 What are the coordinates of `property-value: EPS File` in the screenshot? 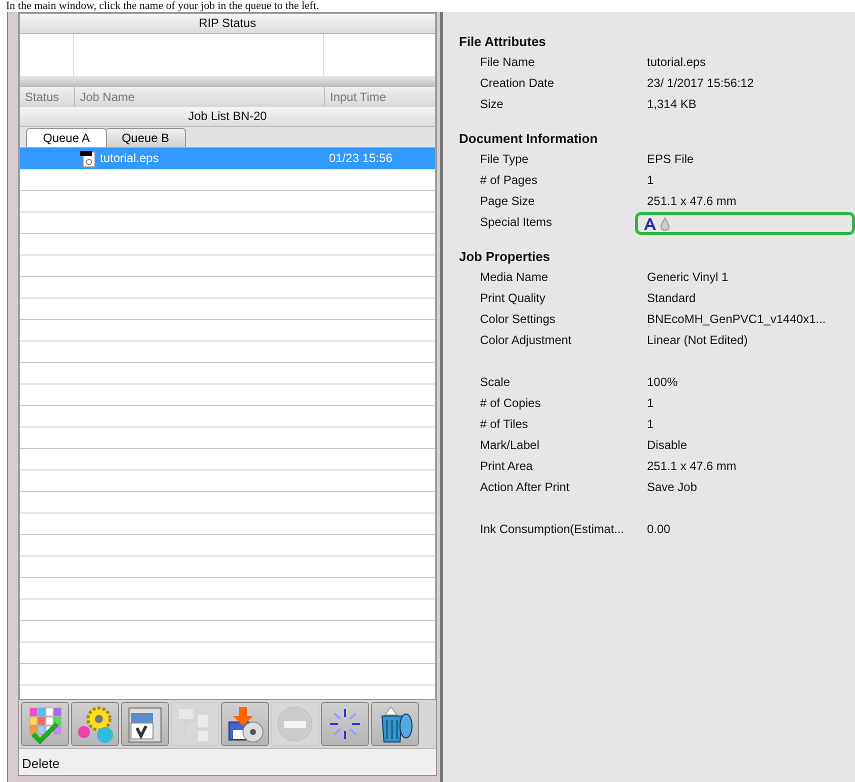 It's located at (671, 159).